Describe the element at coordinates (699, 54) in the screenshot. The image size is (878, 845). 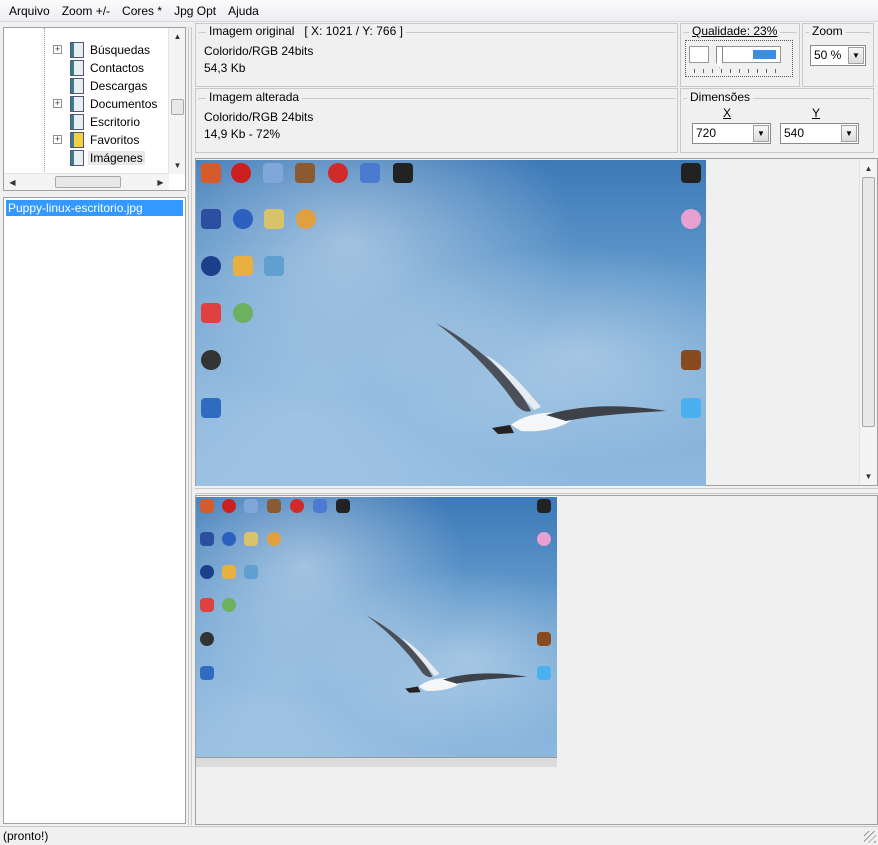
I see `quality-preview-box` at that location.